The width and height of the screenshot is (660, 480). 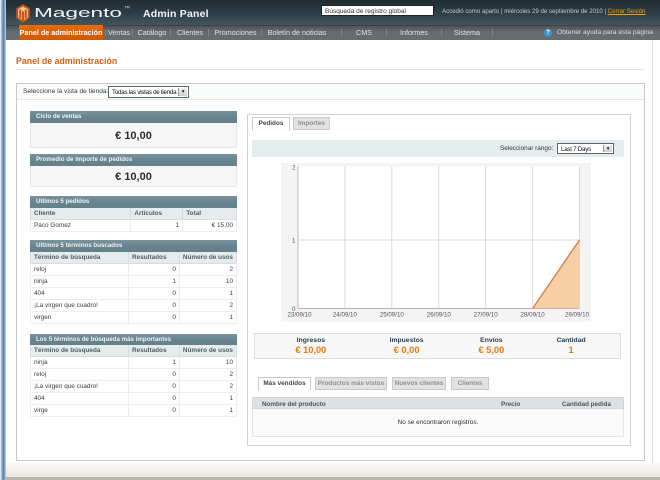 I want to click on svg-text: 25/09/10, so click(x=392, y=315).